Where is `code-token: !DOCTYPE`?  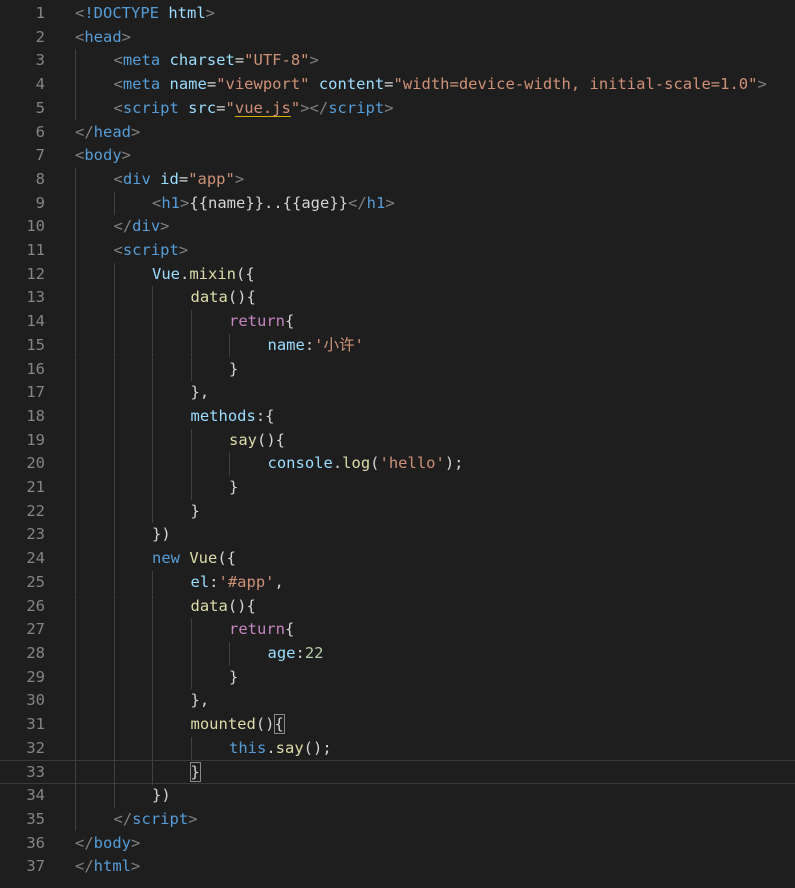 code-token: !DOCTYPE is located at coordinates (121, 13).